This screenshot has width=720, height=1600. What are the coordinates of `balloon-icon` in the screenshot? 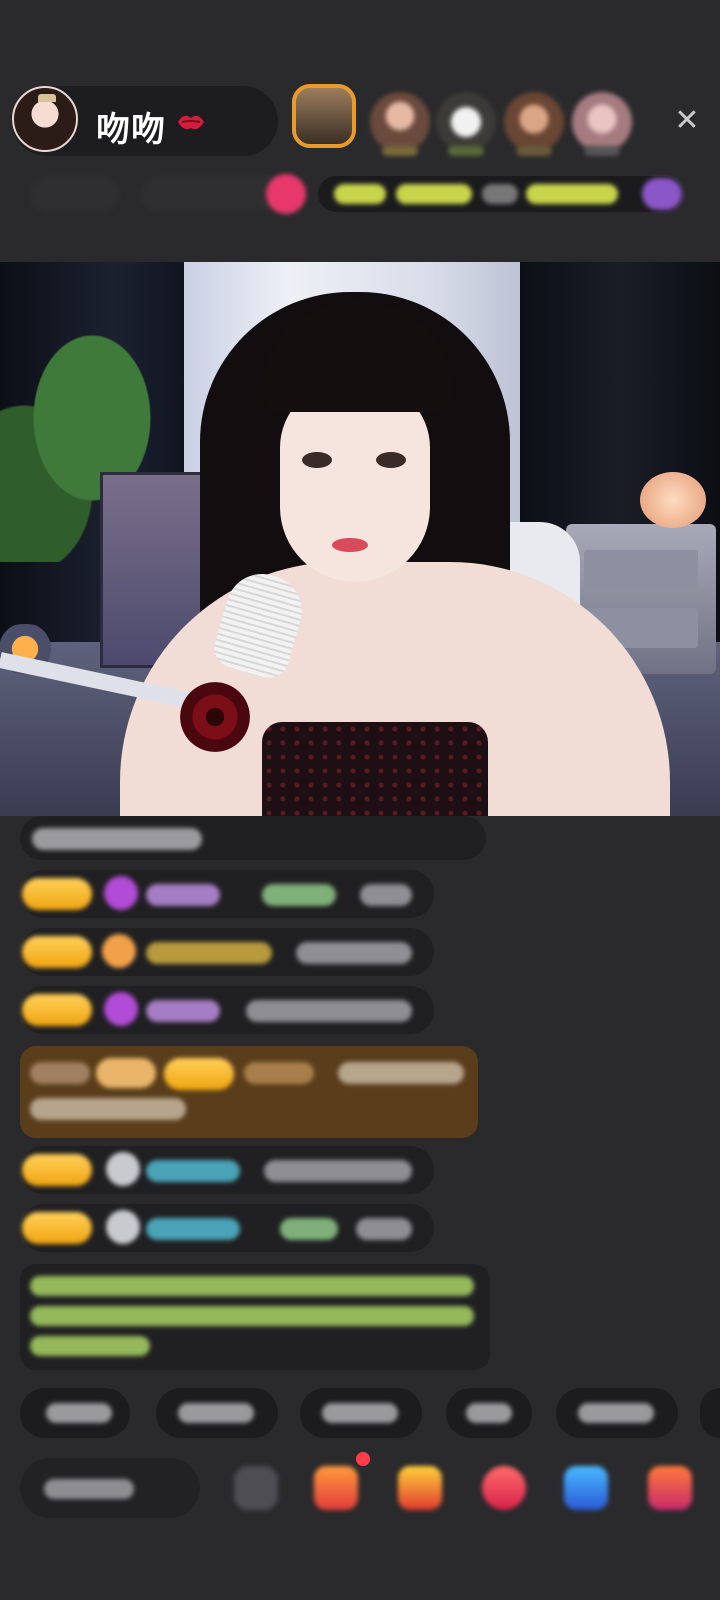 It's located at (119, 951).